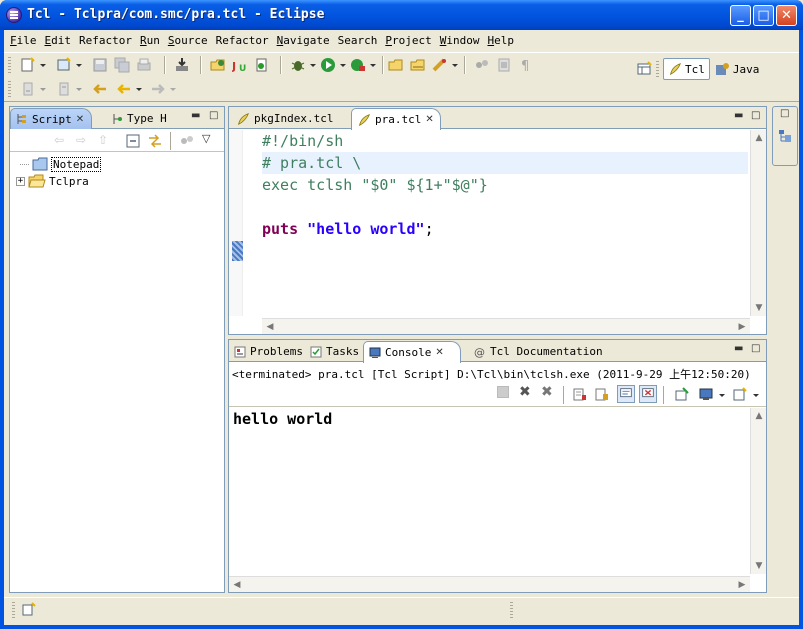 Image resolution: width=803 pixels, height=629 pixels. What do you see at coordinates (176, 14) in the screenshot?
I see `window-title: Tcl - Tclpra/com.smc/pra.tcl - Eclipse` at bounding box center [176, 14].